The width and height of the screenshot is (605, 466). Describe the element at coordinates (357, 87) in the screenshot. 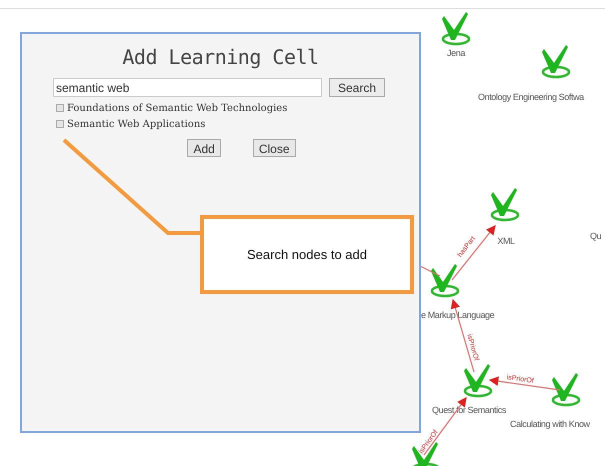

I see `search-button: Search` at that location.